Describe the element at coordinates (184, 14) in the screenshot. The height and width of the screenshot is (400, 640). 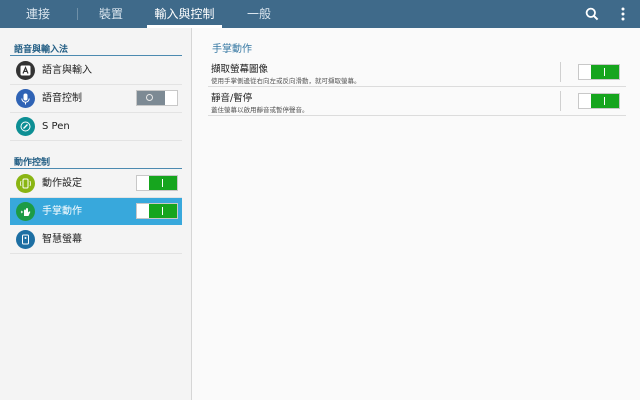
I see `tab-input-control: 輸入與控制` at that location.